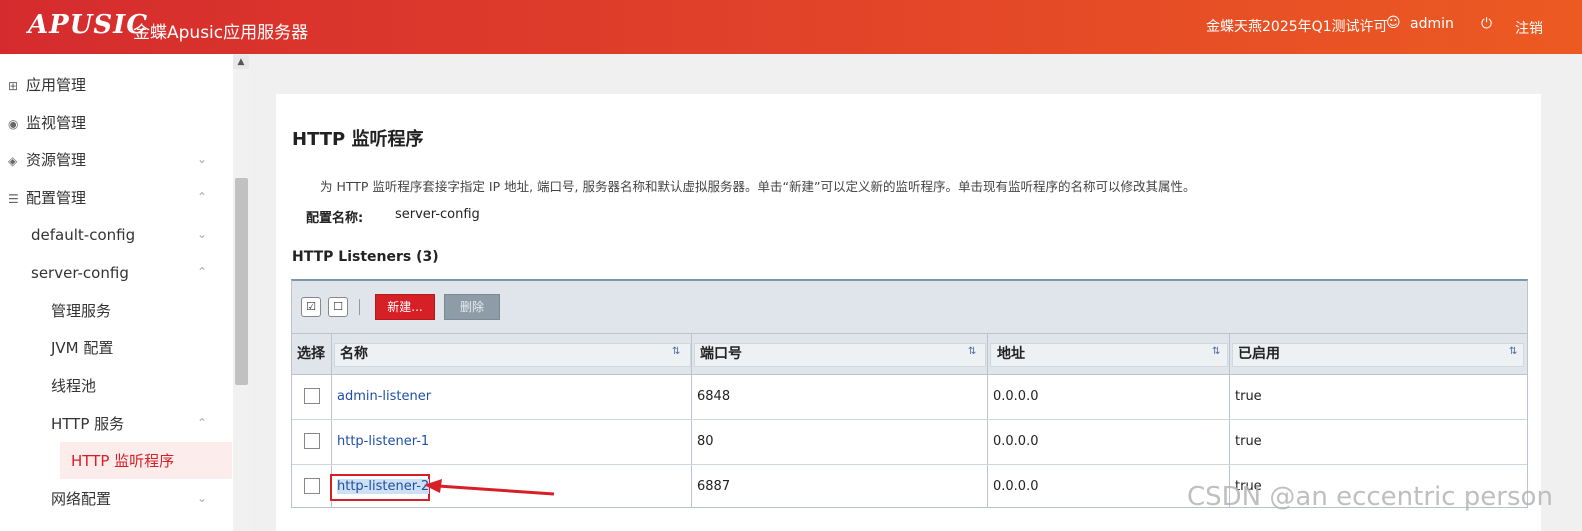  I want to click on listener-name-link: admin-listener, so click(384, 397).